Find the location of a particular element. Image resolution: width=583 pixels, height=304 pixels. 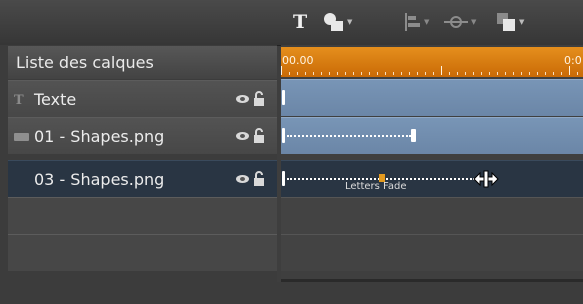

layer-row-03-shapes: 03 - Shapes.png is located at coordinates (142, 178).